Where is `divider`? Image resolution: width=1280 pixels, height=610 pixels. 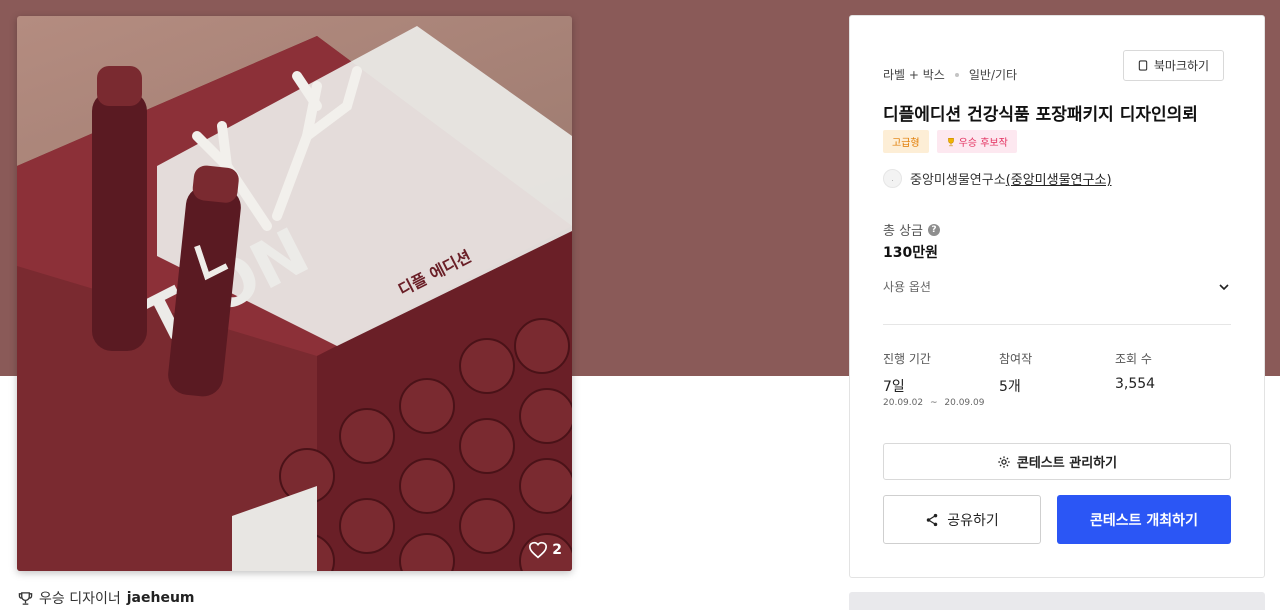
divider is located at coordinates (1057, 324).